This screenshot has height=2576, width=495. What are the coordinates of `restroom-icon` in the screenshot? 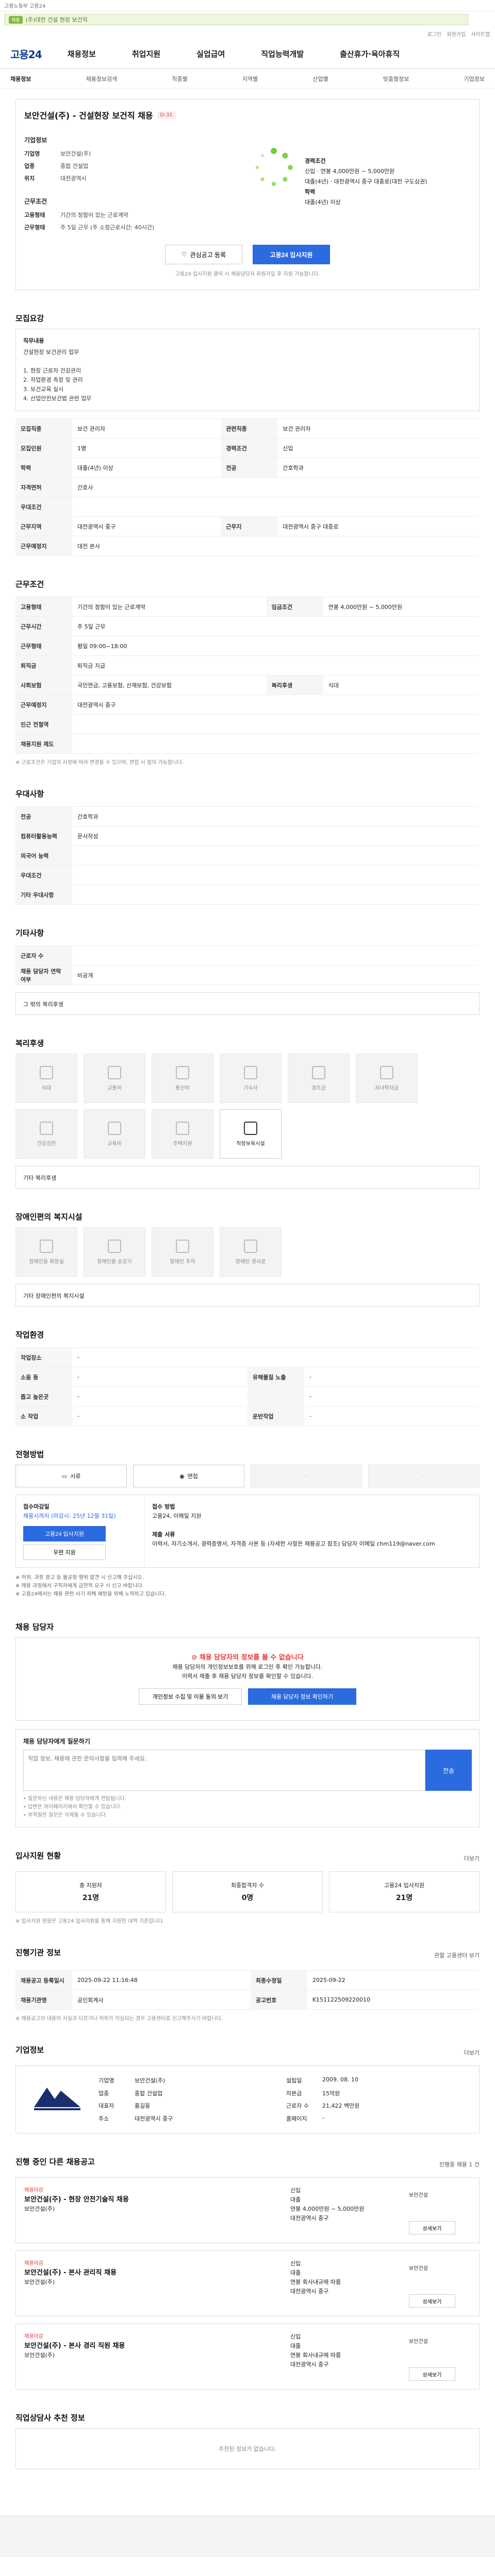 It's located at (46, 1246).